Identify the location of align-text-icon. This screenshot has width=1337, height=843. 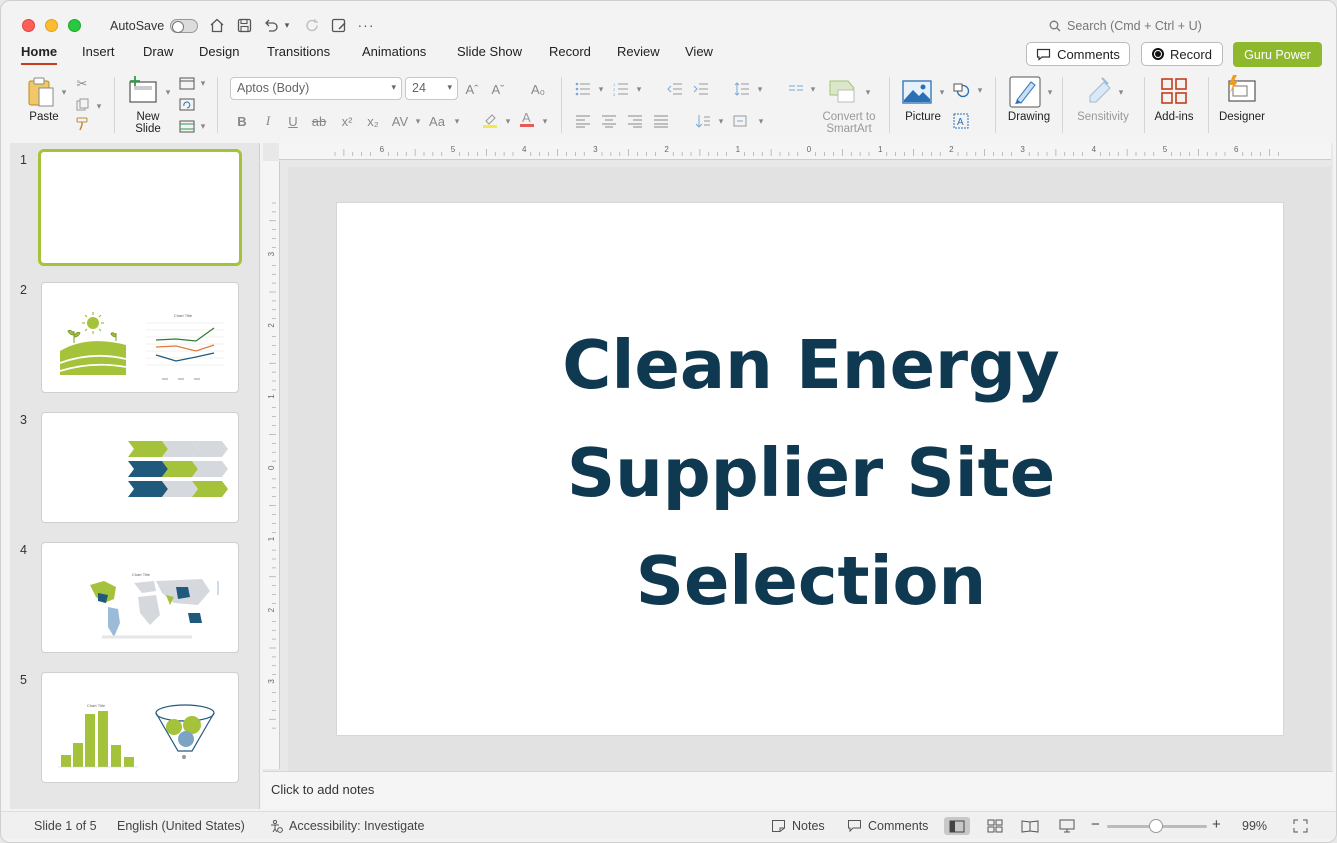
(741, 121).